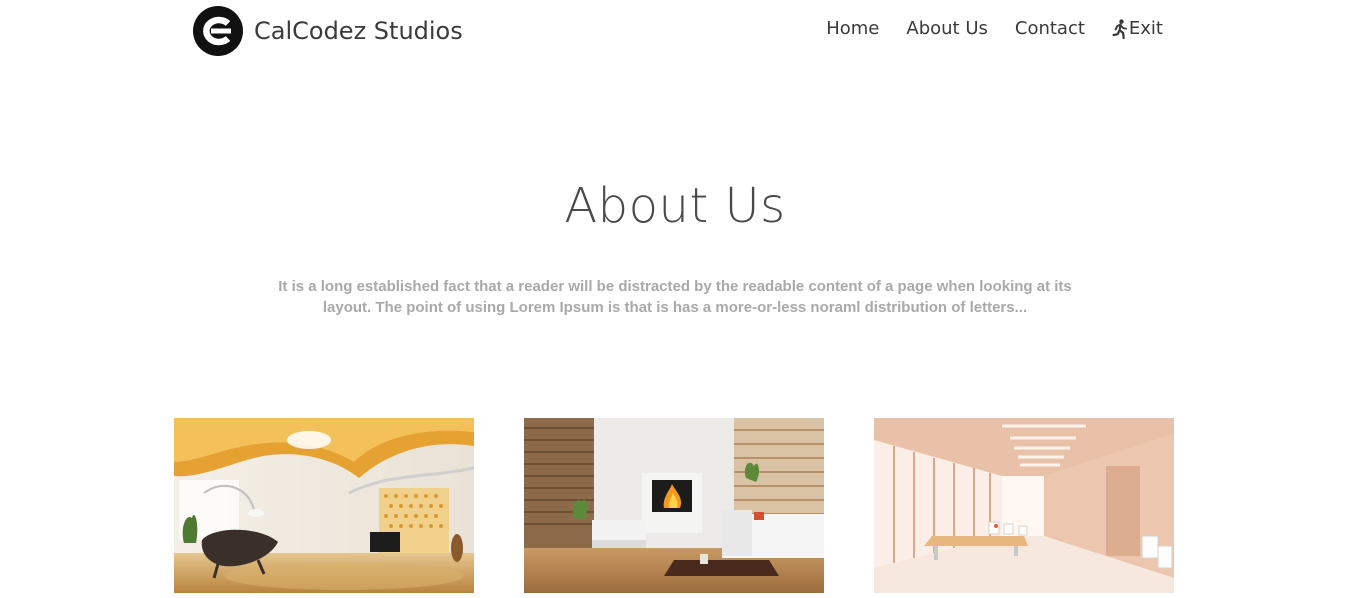 This screenshot has width=1350, height=598. Describe the element at coordinates (1050, 28) in the screenshot. I see `nav-contact-link: Contact` at that location.